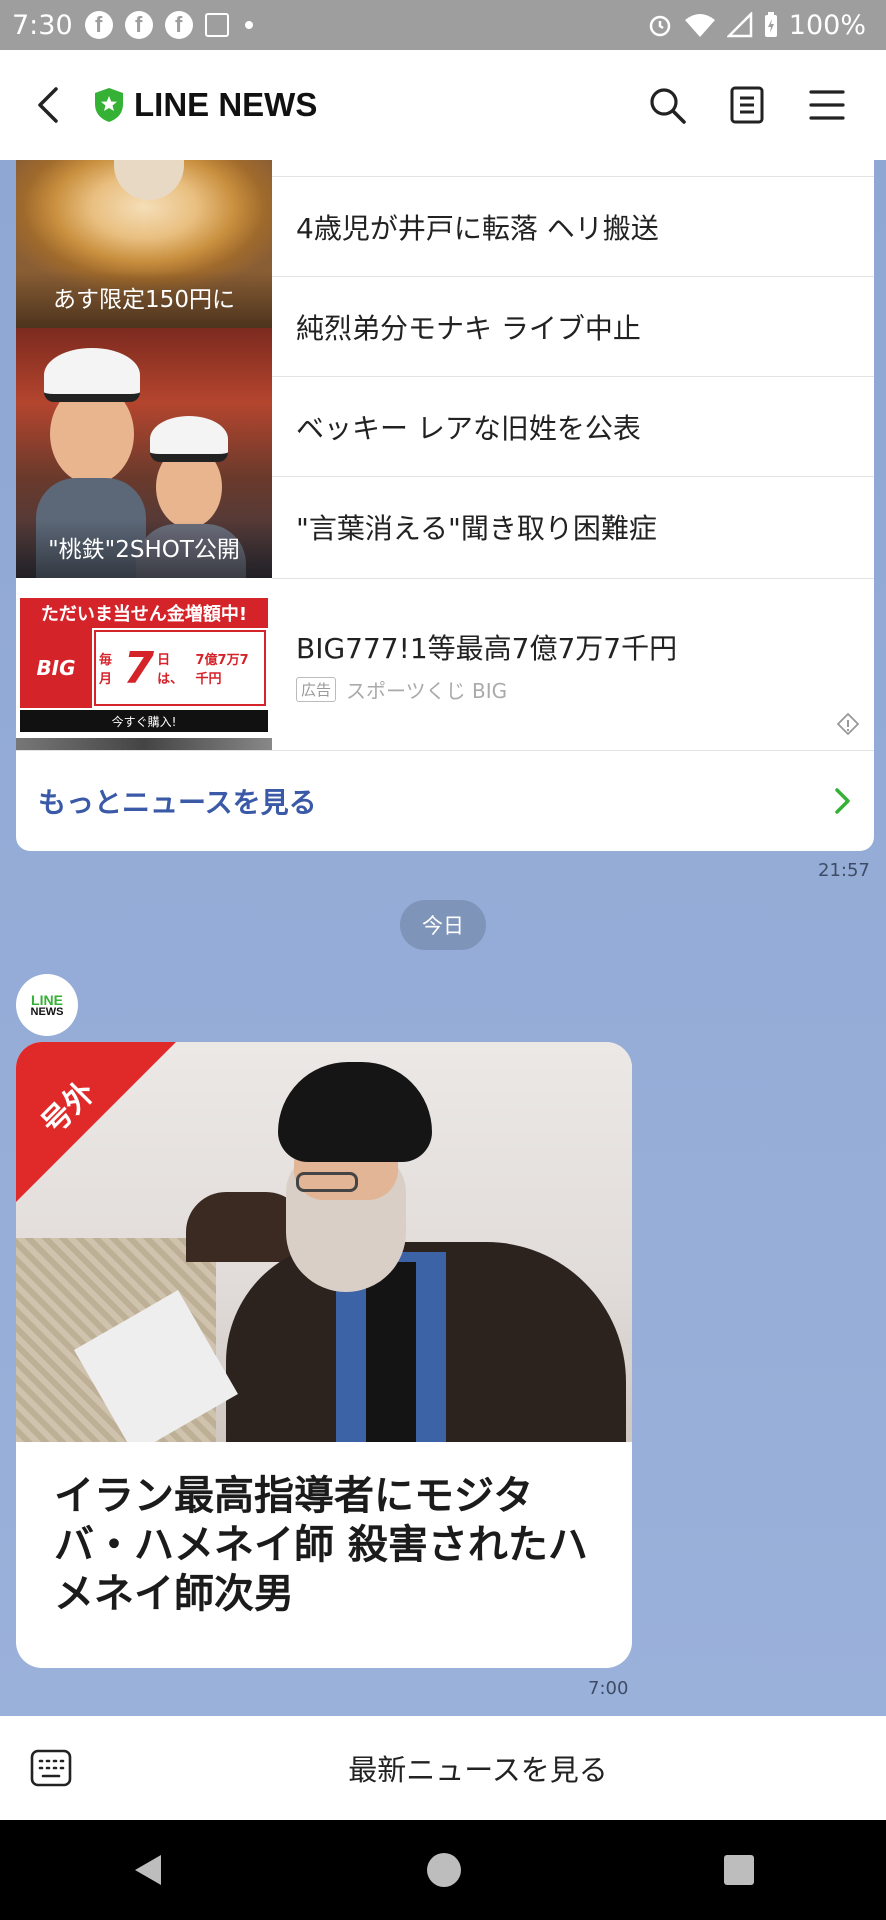  What do you see at coordinates (827, 25) in the screenshot?
I see `battery-level: 100%` at bounding box center [827, 25].